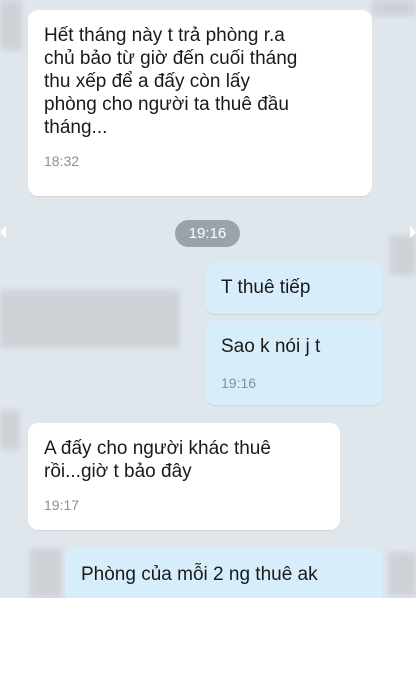  Describe the element at coordinates (62, 161) in the screenshot. I see `message-time: 18:32` at that location.